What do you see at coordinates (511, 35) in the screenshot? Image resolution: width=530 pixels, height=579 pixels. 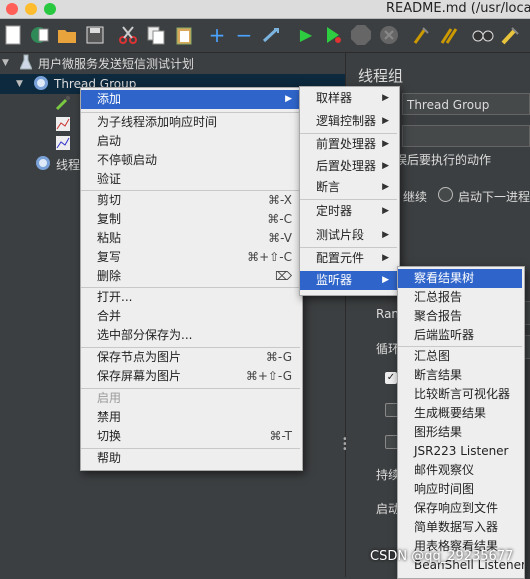 I see `reset-search-icon` at bounding box center [511, 35].